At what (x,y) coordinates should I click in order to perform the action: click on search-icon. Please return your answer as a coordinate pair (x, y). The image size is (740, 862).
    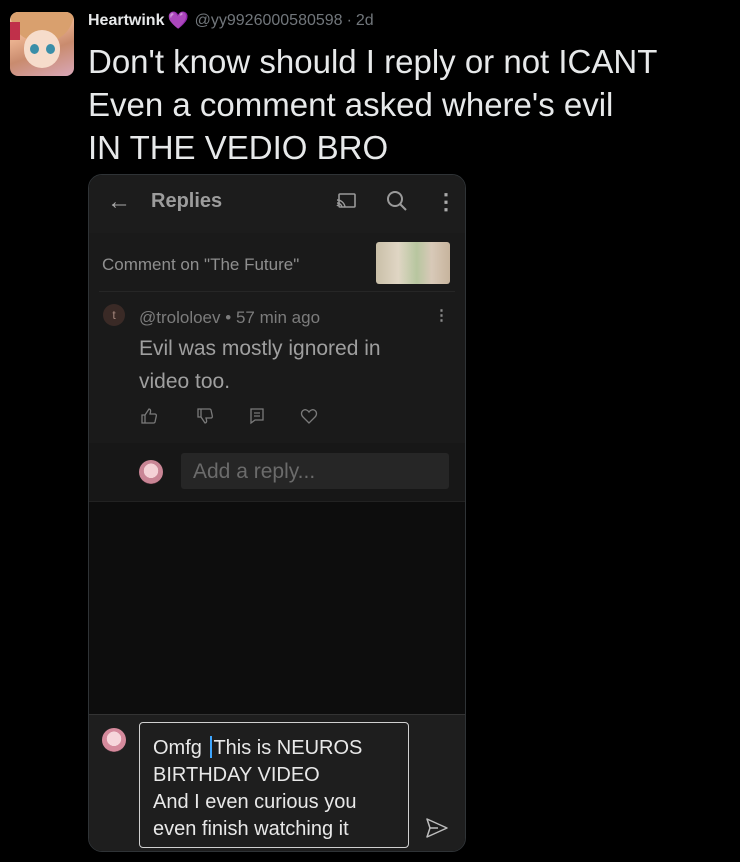
    Looking at the image, I should click on (397, 201).